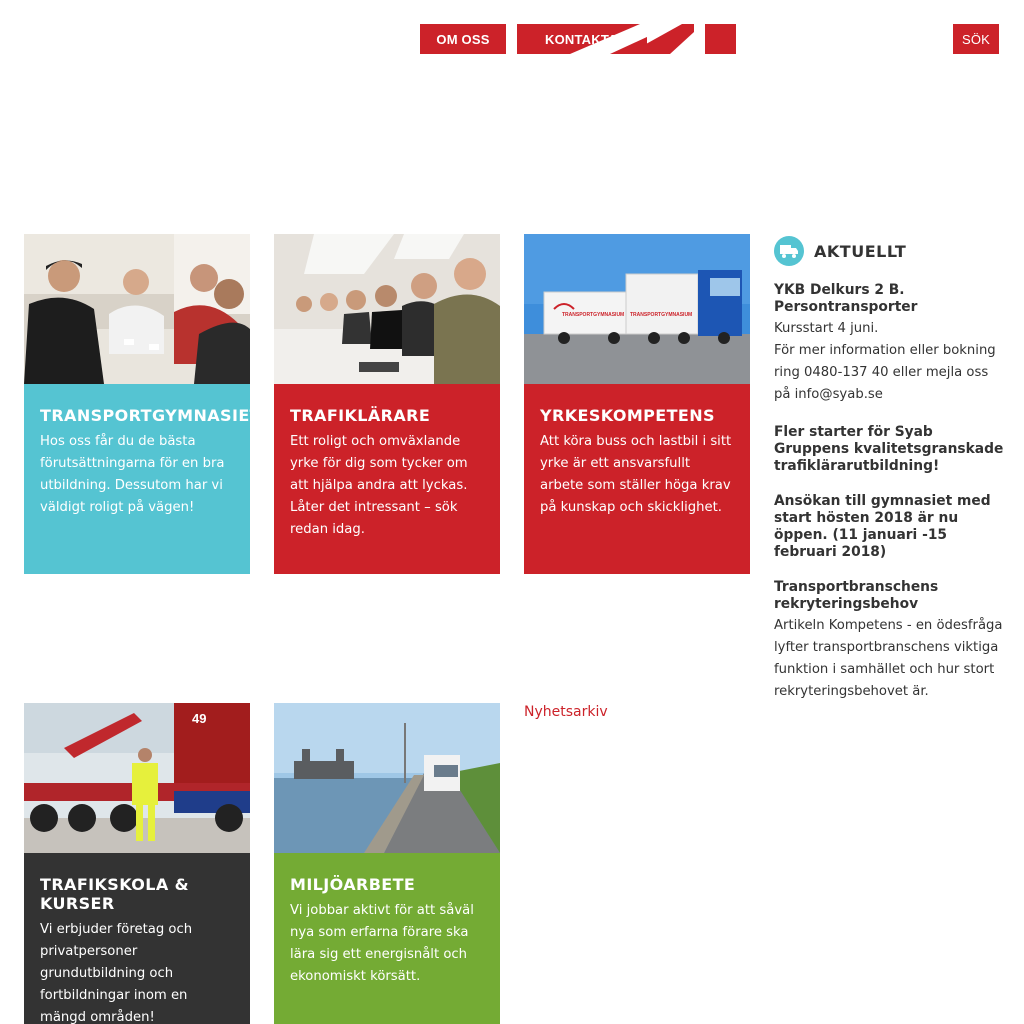 The image size is (1024, 1024). What do you see at coordinates (856, 595) in the screenshot?
I see `news-title: Transportbranschens rekryteringsbehov` at bounding box center [856, 595].